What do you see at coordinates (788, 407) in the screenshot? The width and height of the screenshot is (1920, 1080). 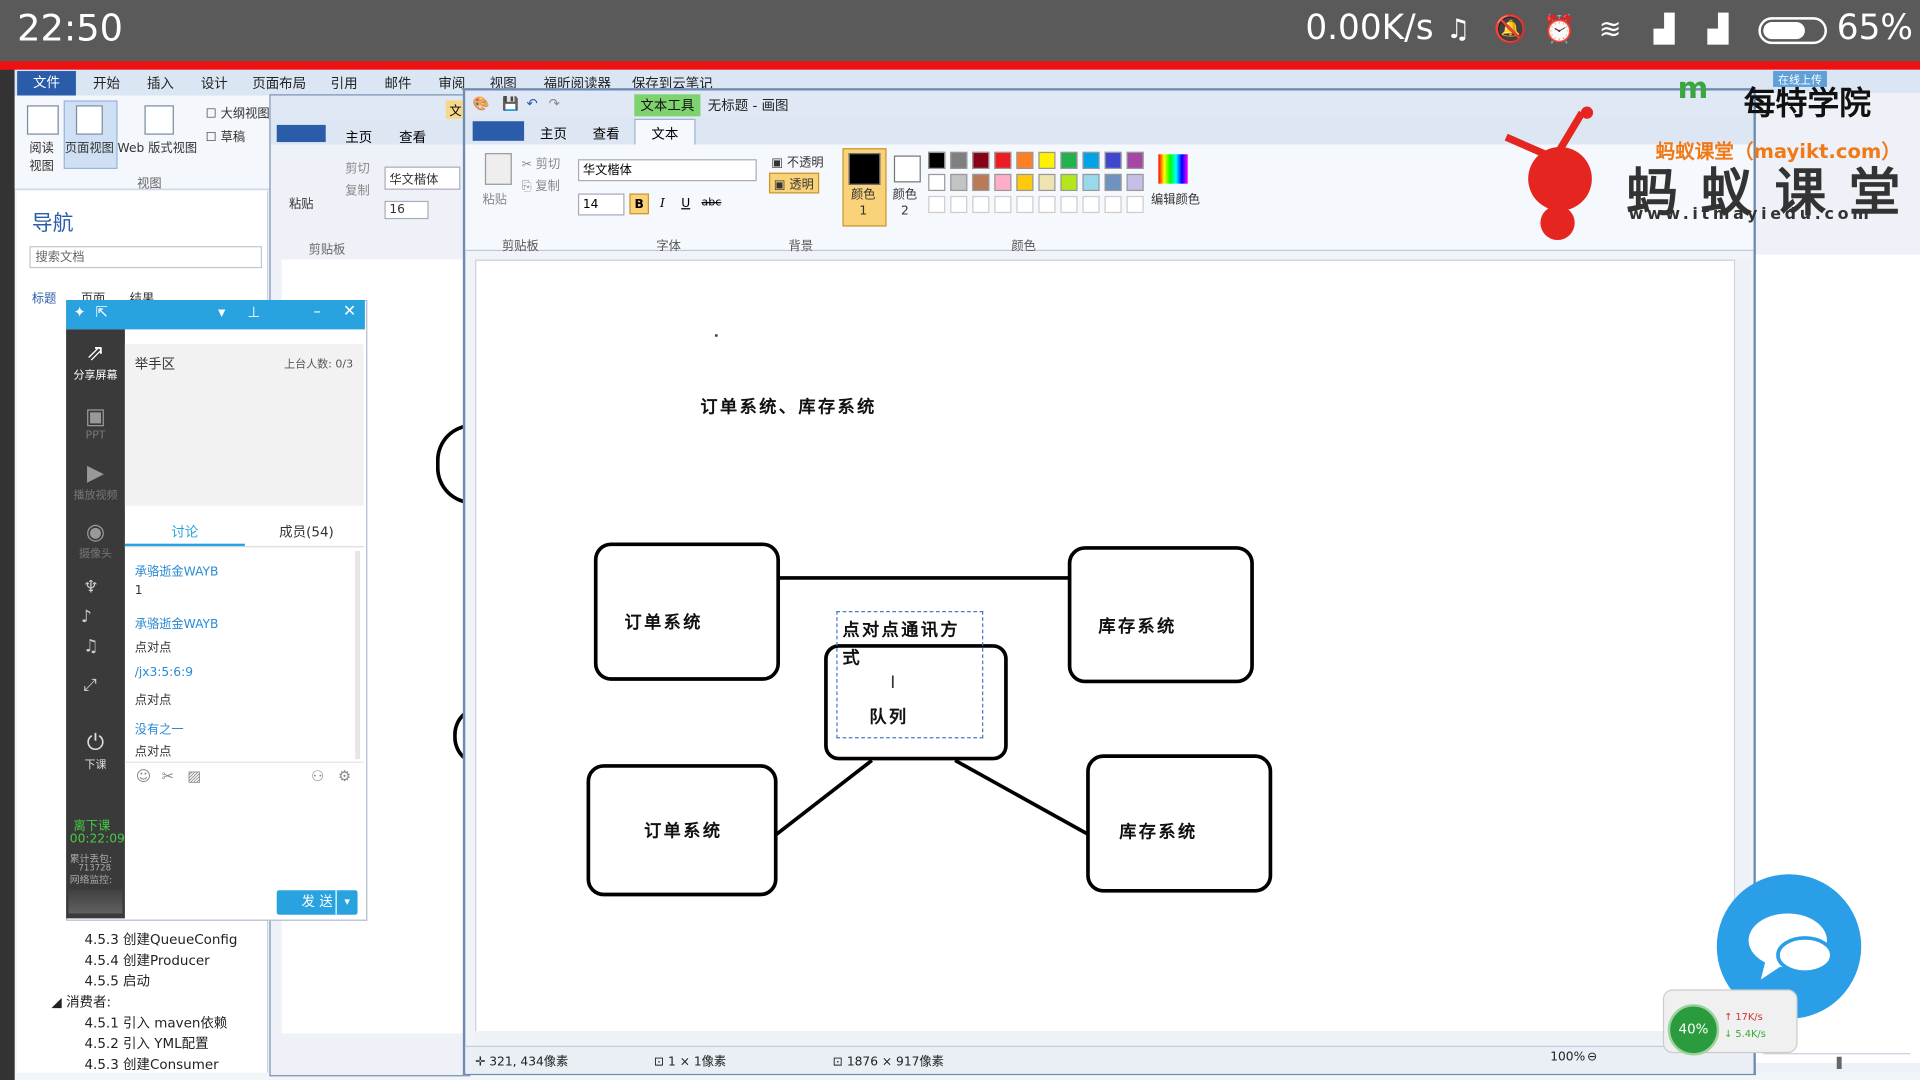 I see `diagram-heading: 订单系统、库存系统` at bounding box center [788, 407].